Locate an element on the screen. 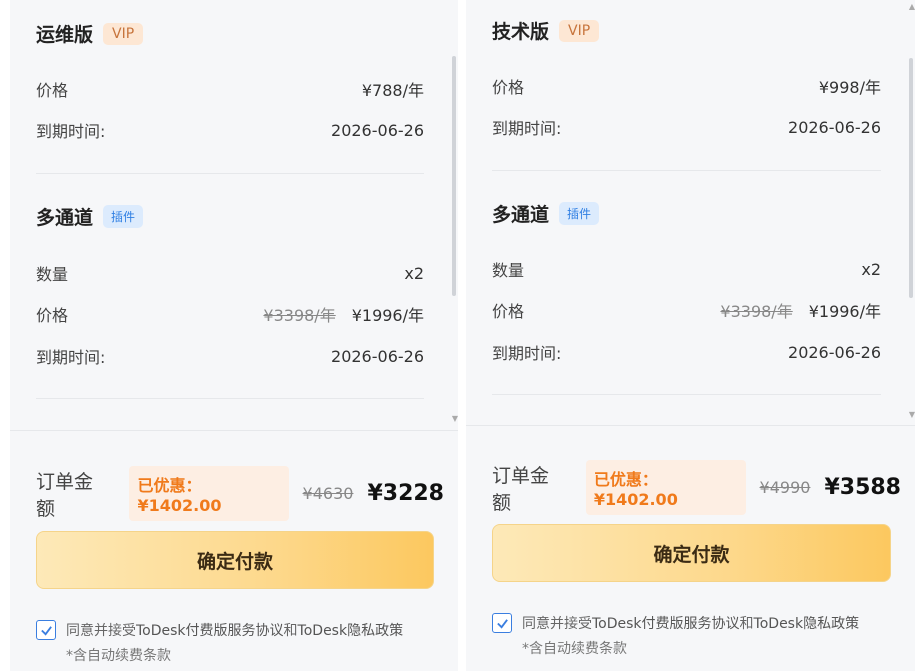 This screenshot has width=917, height=671. order-summary: 订单金额 已优惠：¥1402.00 ¥4630 ¥3228 is located at coordinates (240, 493).